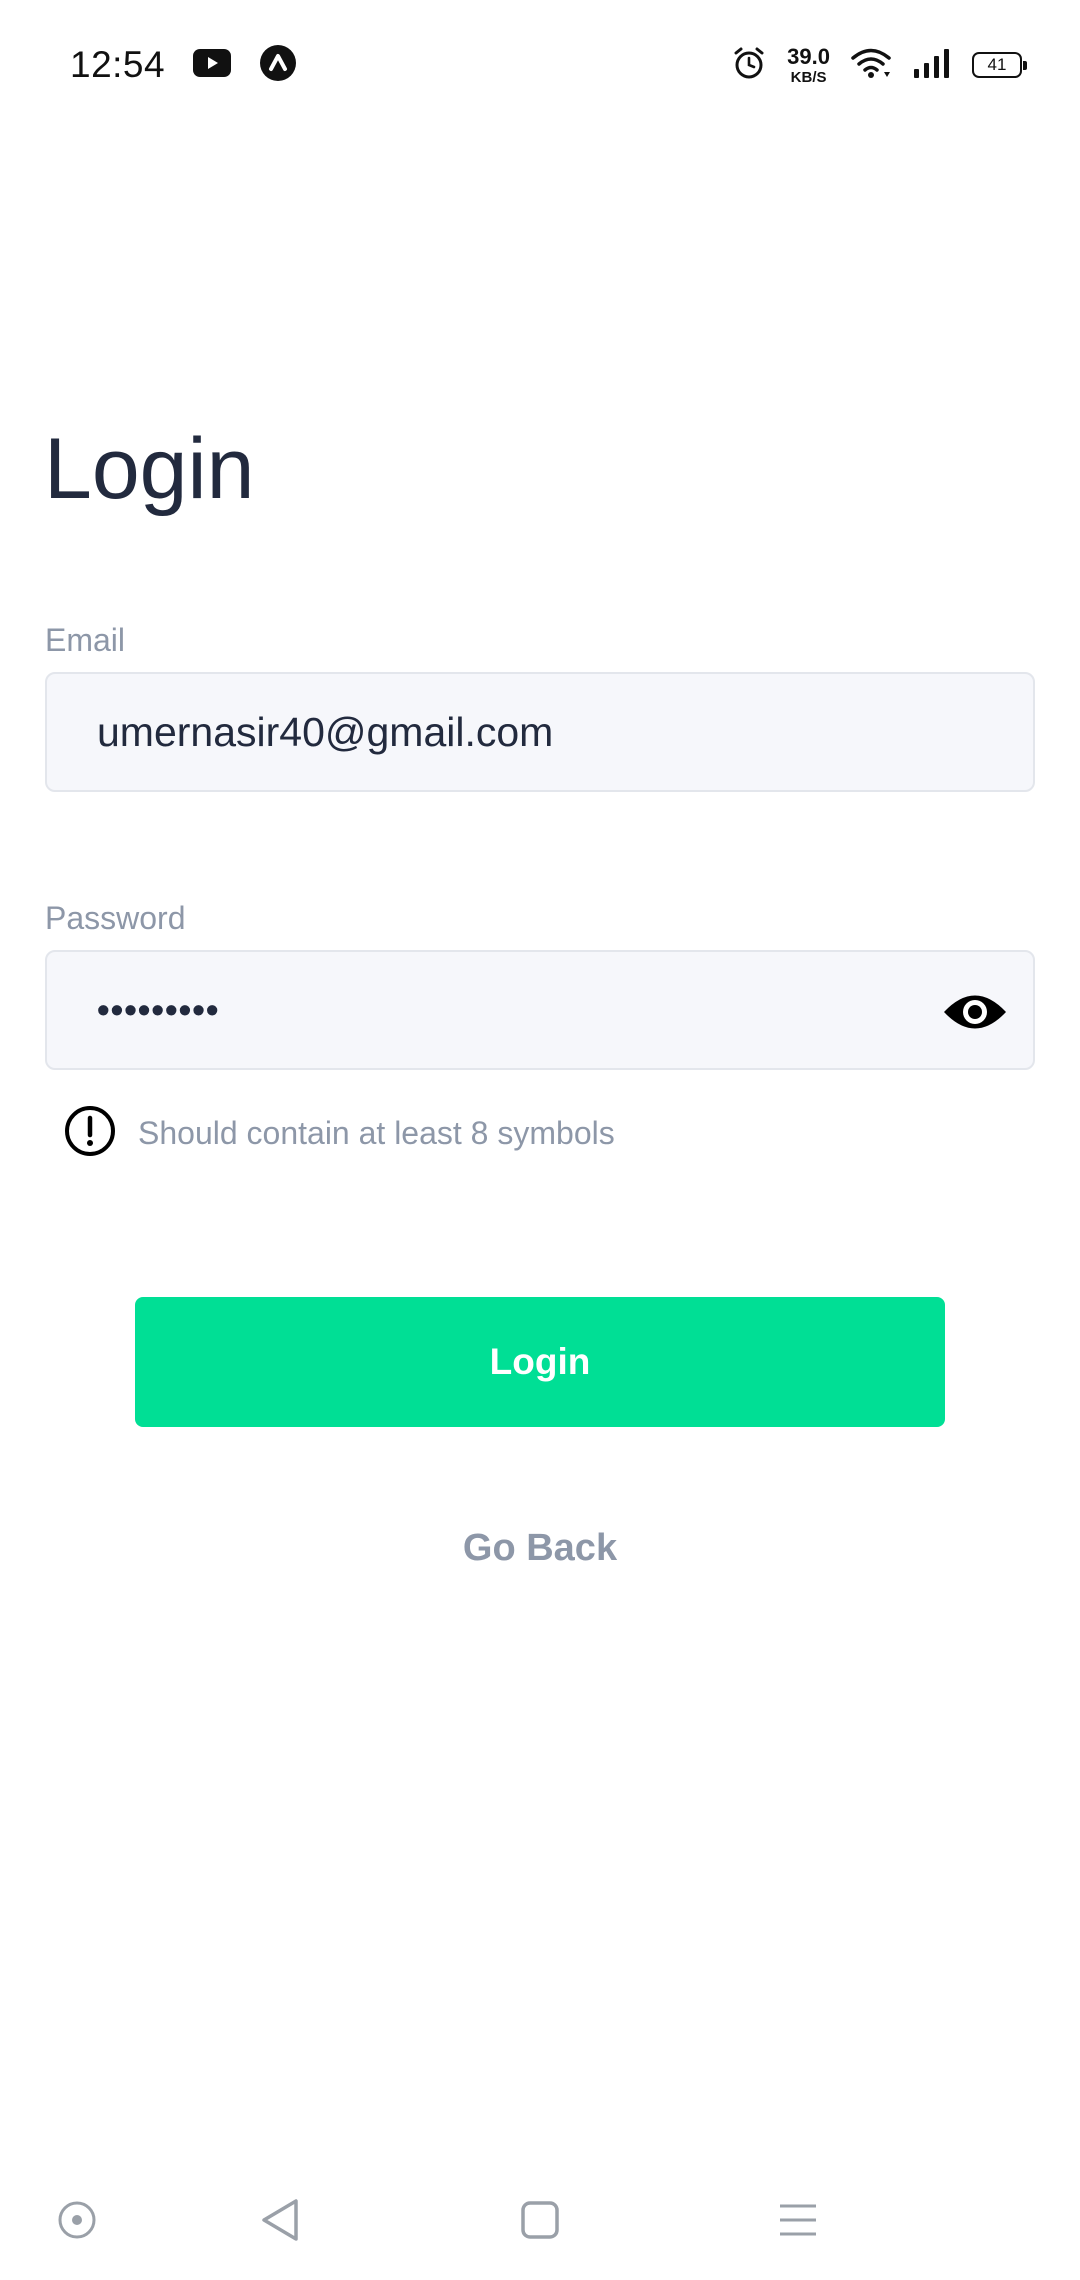 The image size is (1080, 2280). I want to click on app-a-icon, so click(278, 65).